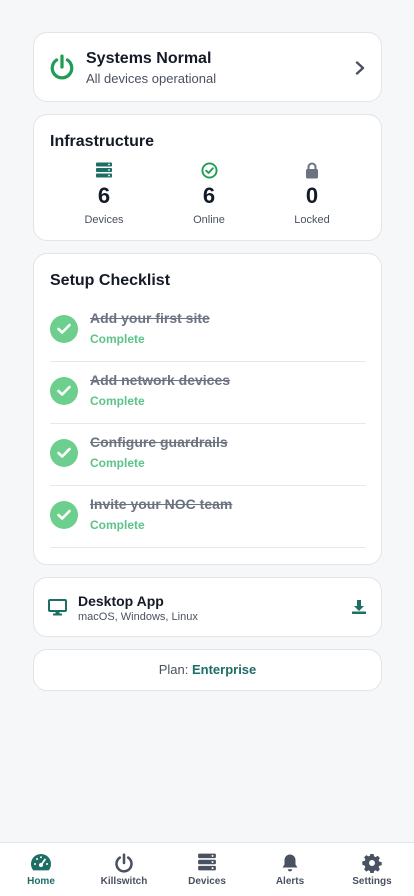  I want to click on nav-home: Home, so click(41, 869).